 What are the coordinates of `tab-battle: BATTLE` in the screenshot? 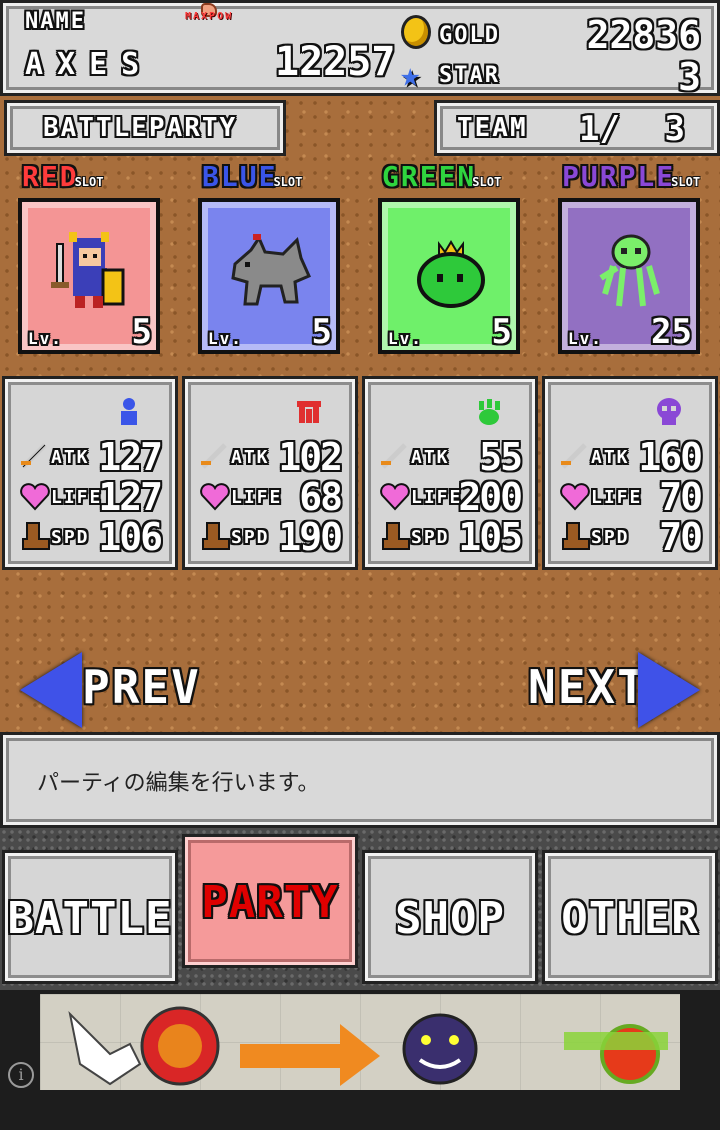 It's located at (90, 917).